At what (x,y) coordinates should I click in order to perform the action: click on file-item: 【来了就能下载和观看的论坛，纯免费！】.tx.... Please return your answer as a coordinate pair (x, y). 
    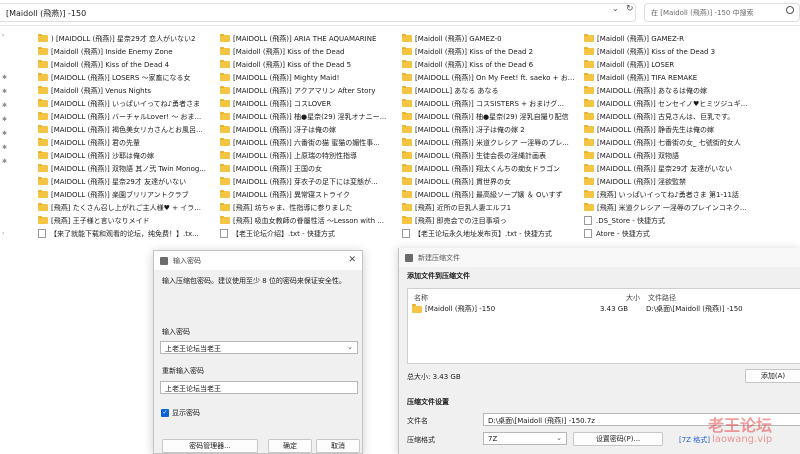
    Looking at the image, I should click on (127, 233).